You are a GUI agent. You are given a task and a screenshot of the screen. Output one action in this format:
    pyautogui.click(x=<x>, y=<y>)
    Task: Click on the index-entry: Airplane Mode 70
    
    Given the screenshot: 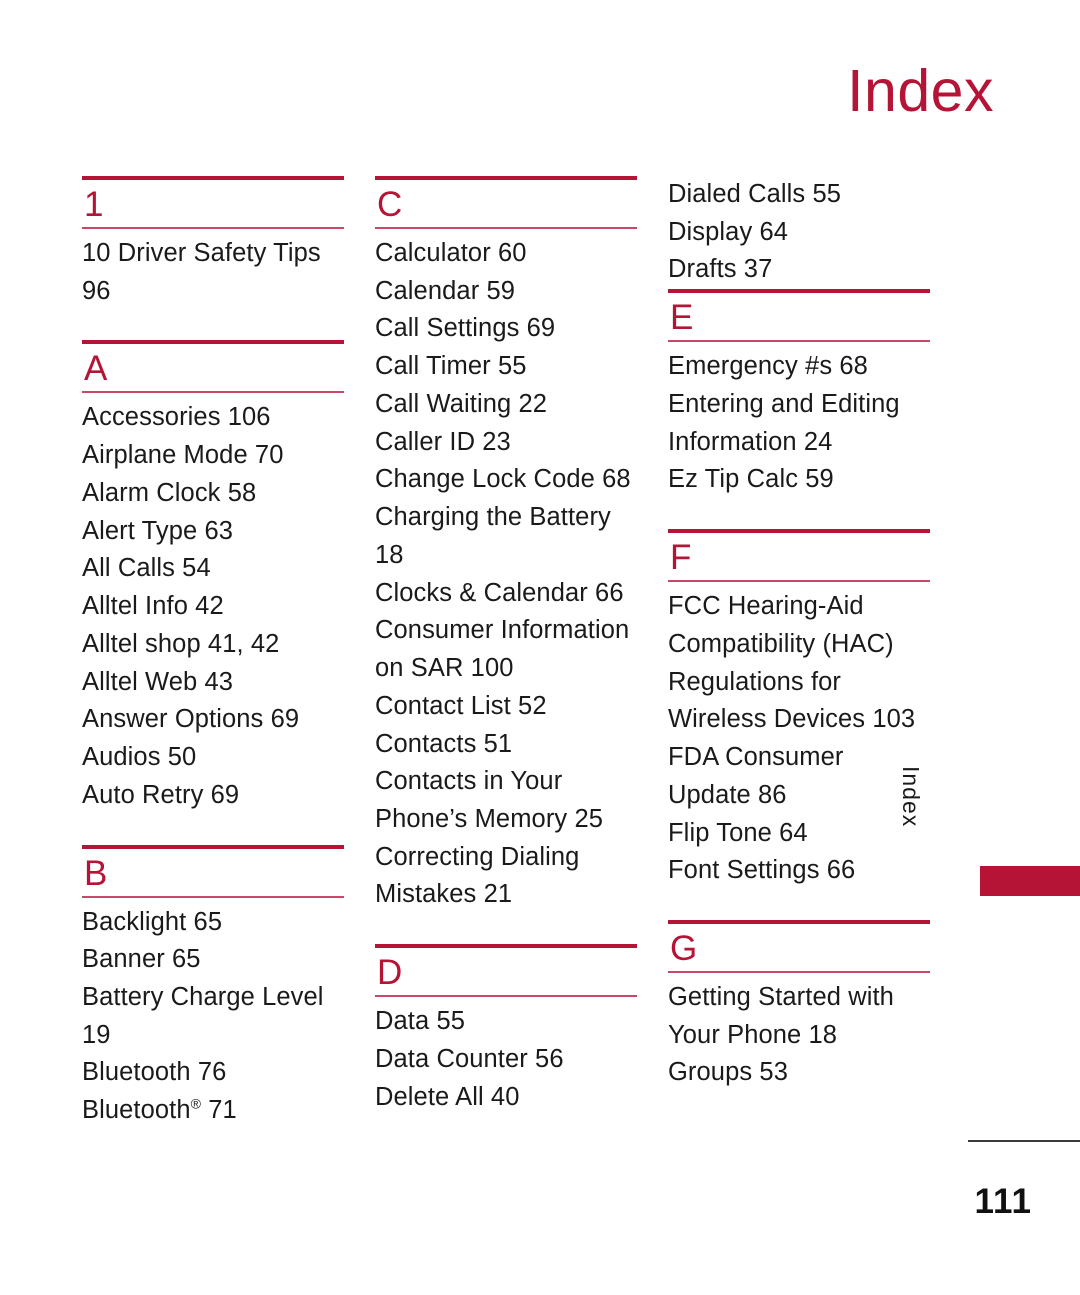 What is the action you would take?
    pyautogui.click(x=213, y=456)
    